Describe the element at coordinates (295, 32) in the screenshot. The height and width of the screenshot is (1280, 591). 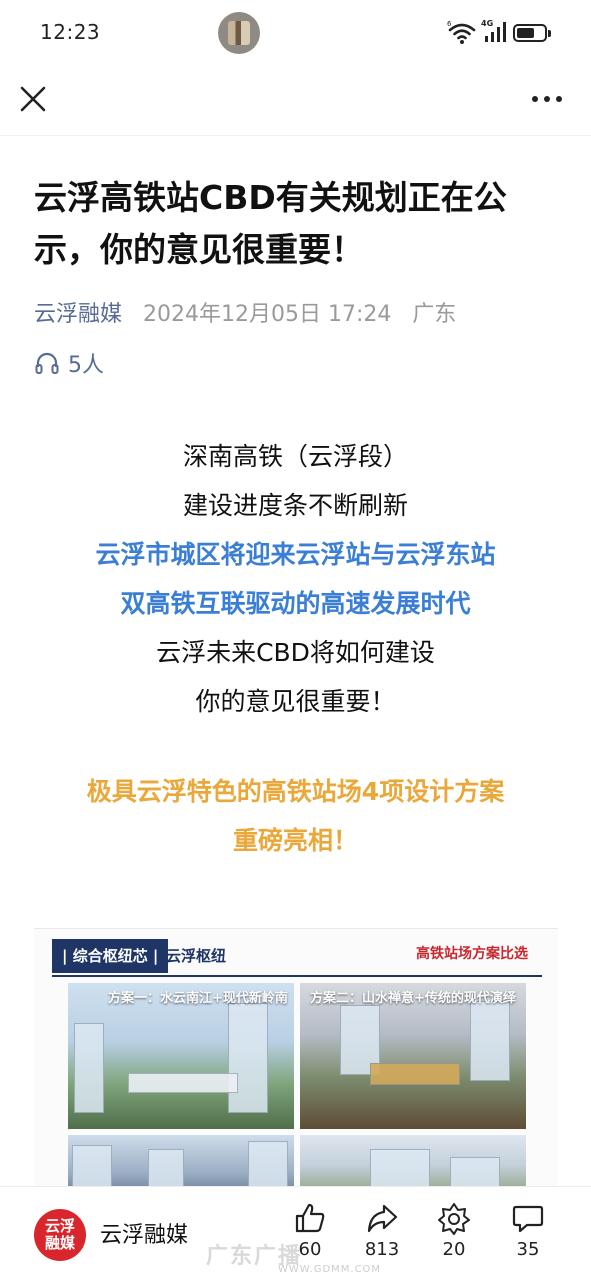
I see `status-bar: 12:23 6 4G` at that location.